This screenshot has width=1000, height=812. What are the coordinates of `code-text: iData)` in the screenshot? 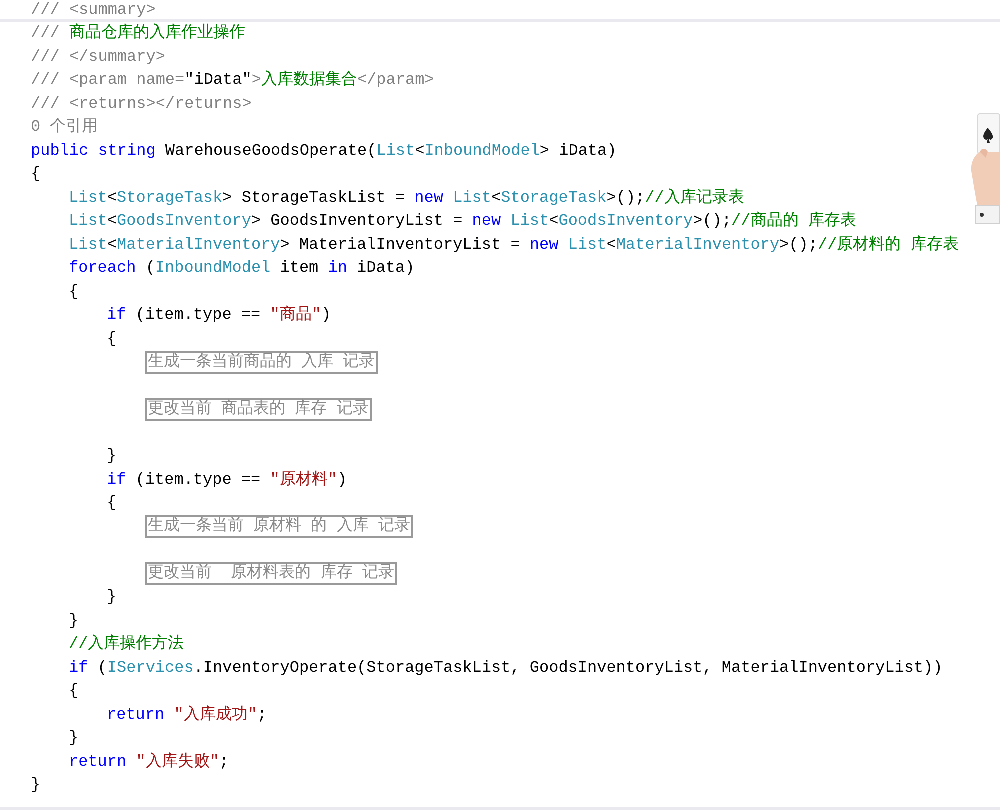 It's located at (385, 269).